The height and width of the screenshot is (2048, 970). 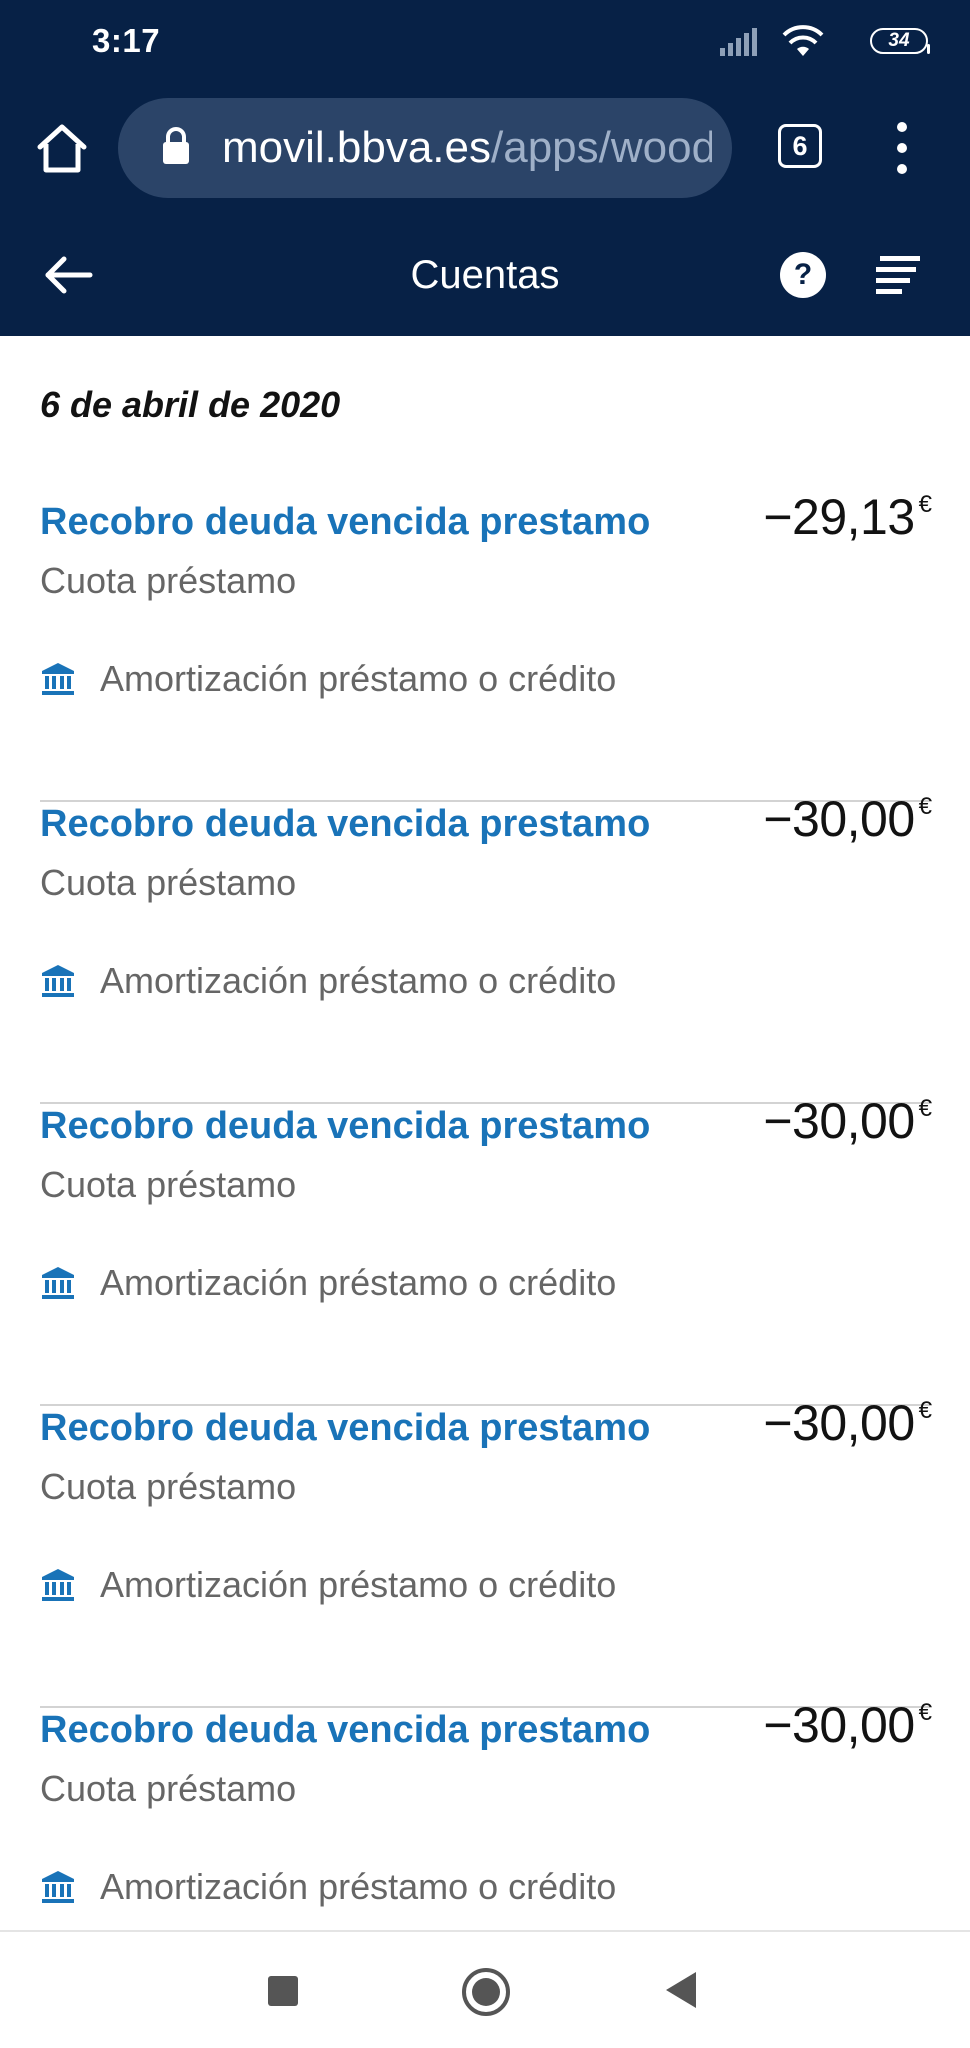 I want to click on recents-icon, so click(x=283, y=1991).